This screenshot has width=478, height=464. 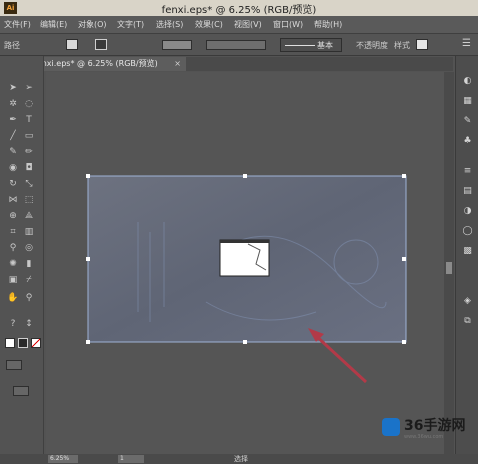 What do you see at coordinates (29, 232) in the screenshot?
I see `gradient-icon: ▥` at bounding box center [29, 232].